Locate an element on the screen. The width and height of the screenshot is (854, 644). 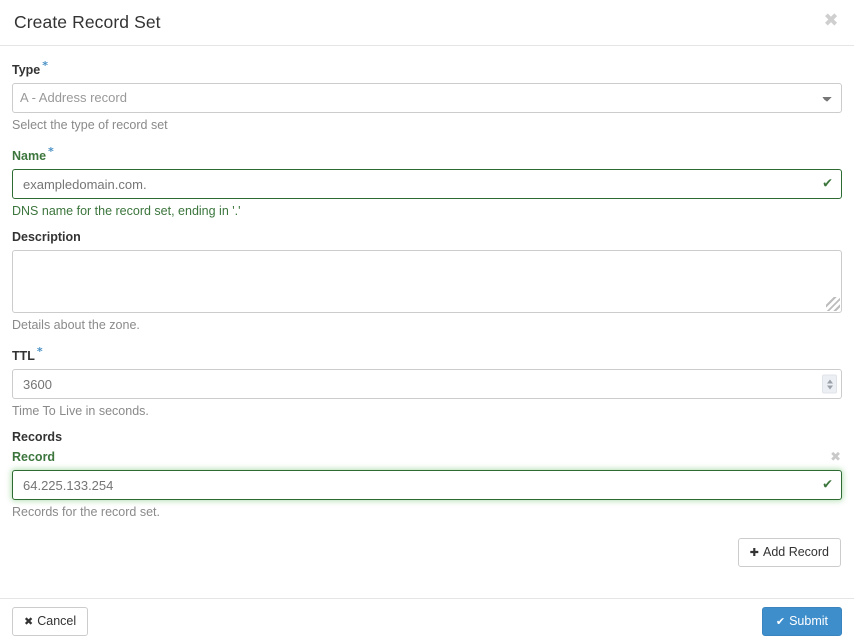
ttl-input is located at coordinates (427, 384).